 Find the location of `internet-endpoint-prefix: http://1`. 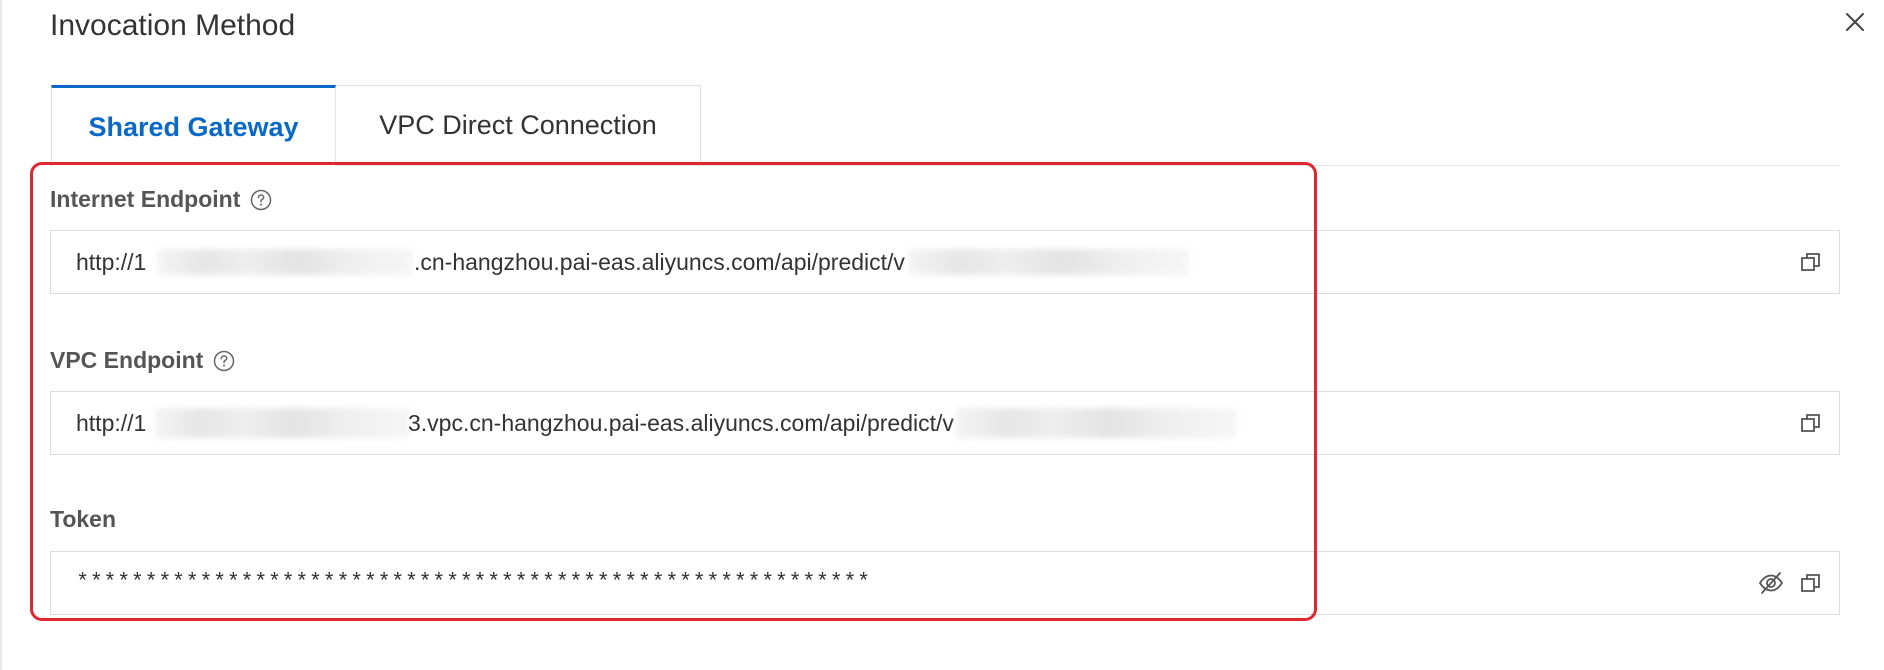

internet-endpoint-prefix: http://1 is located at coordinates (111, 262).